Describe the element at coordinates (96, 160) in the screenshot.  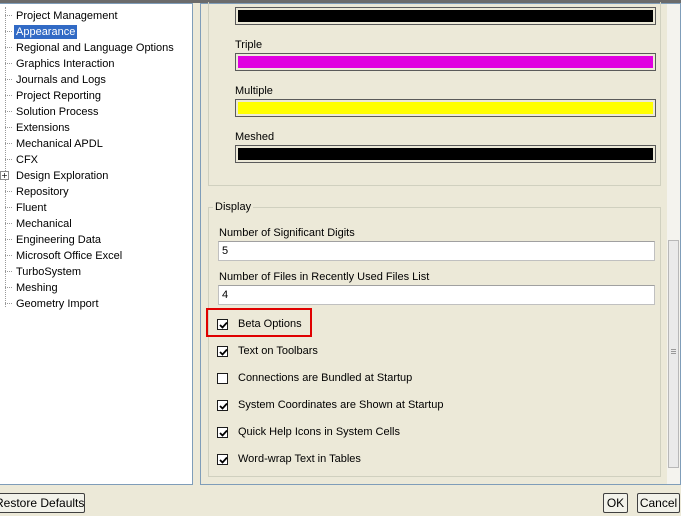
I see `tree-item: CFX` at that location.